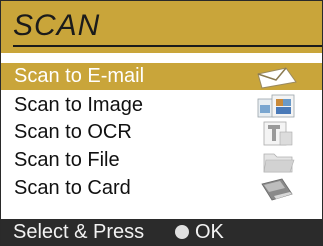 This screenshot has height=246, width=323. Describe the element at coordinates (161, 132) in the screenshot. I see `menu-item-scan-to-ocr: Scan to OCR` at that location.